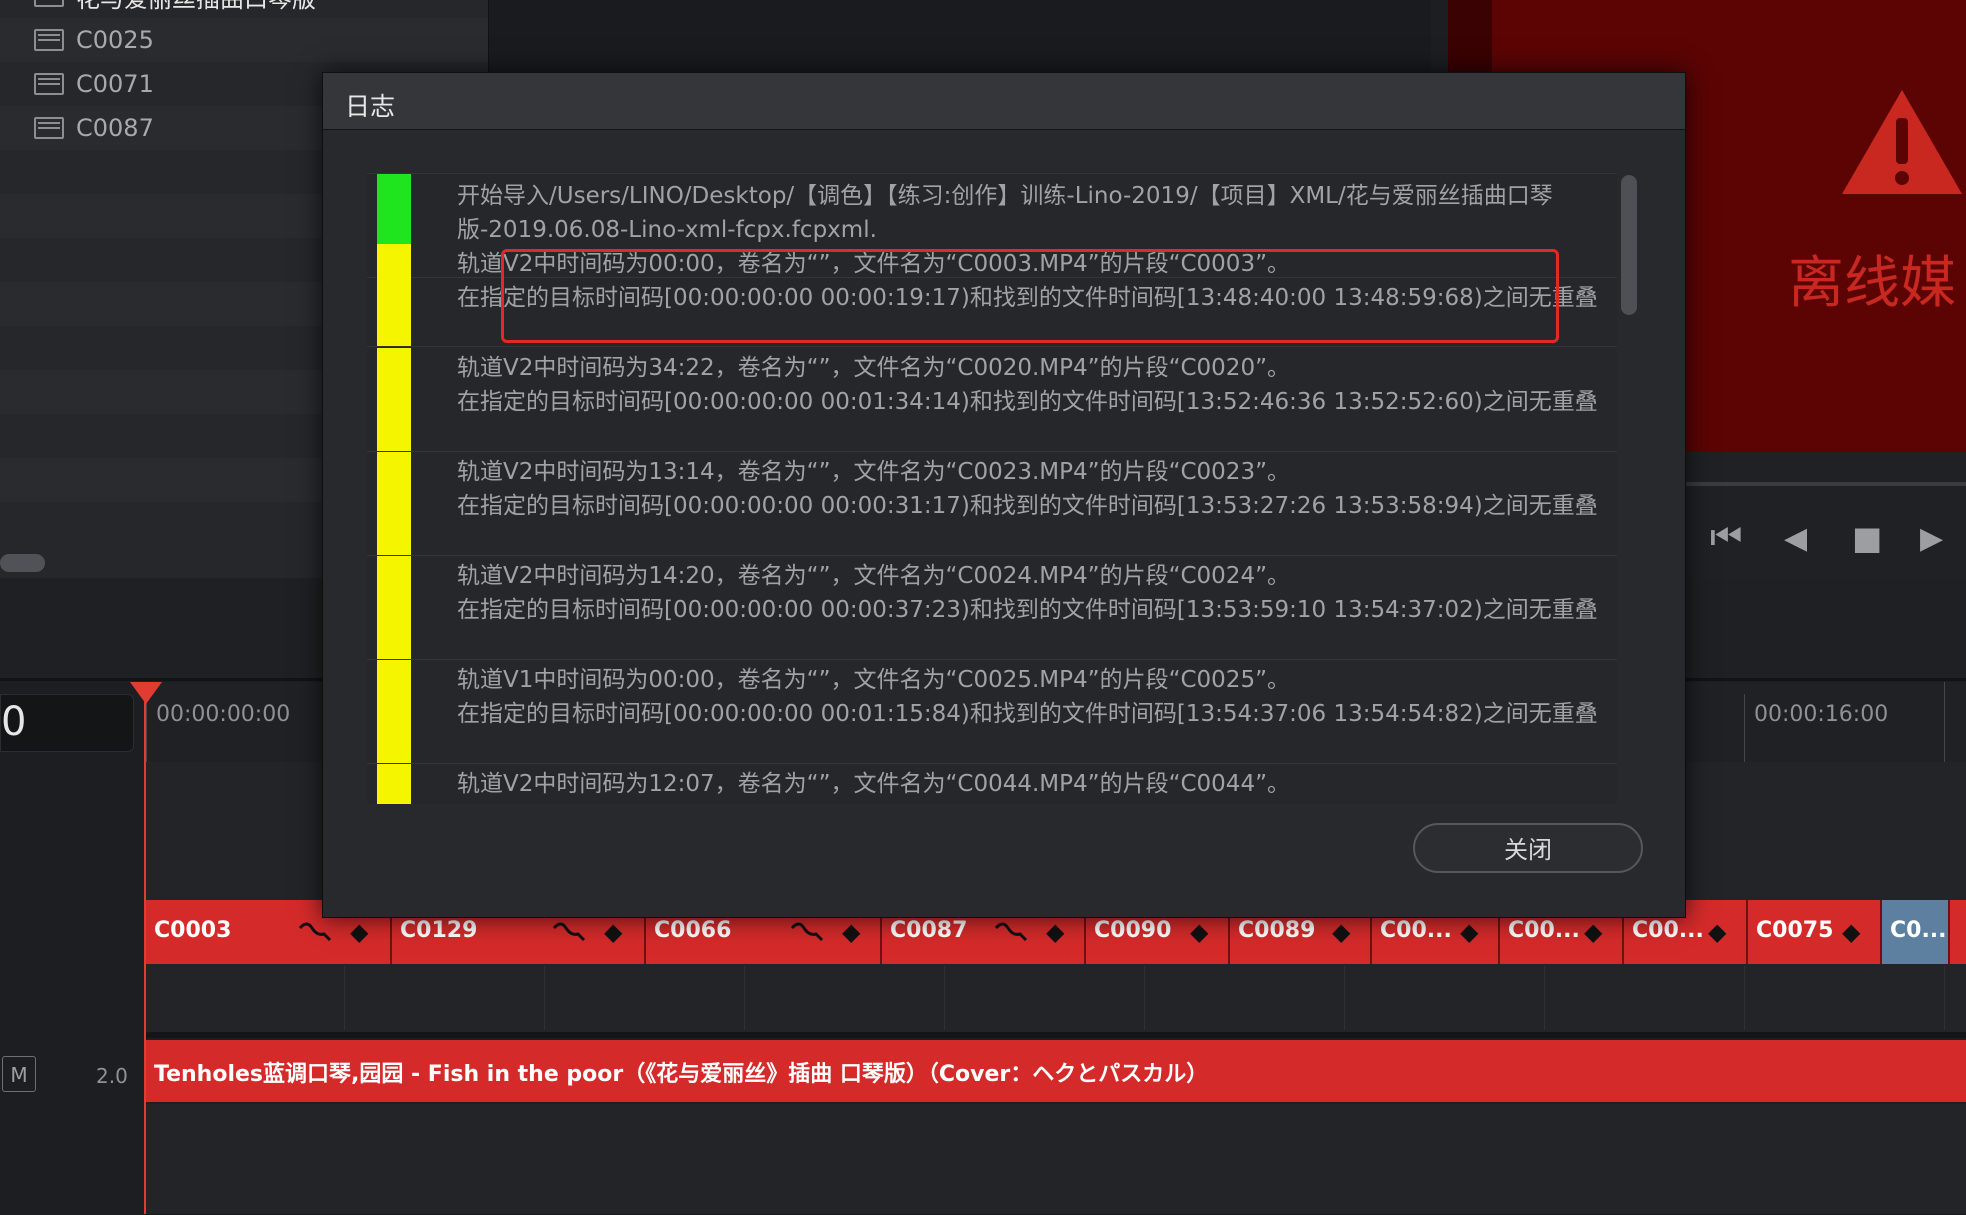 The width and height of the screenshot is (1966, 1215). What do you see at coordinates (67, 723) in the screenshot?
I see `timeline-timecode: 0` at bounding box center [67, 723].